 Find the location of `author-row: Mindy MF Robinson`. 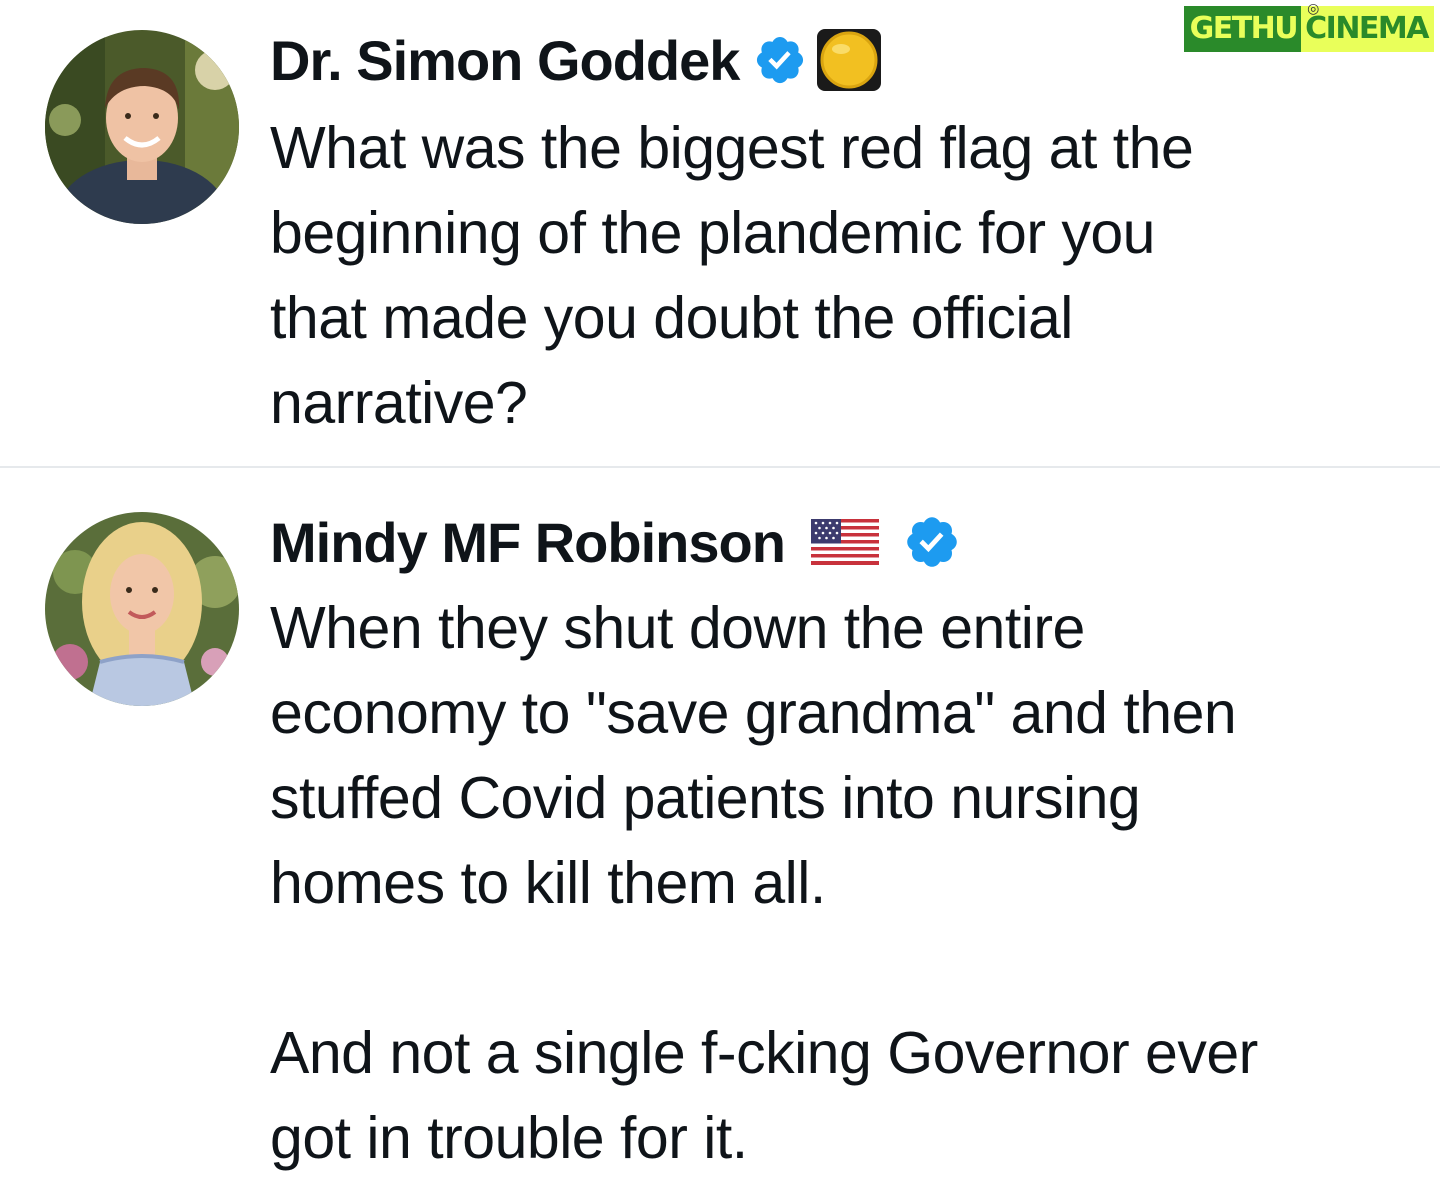

author-row: Mindy MF Robinson is located at coordinates (615, 542).